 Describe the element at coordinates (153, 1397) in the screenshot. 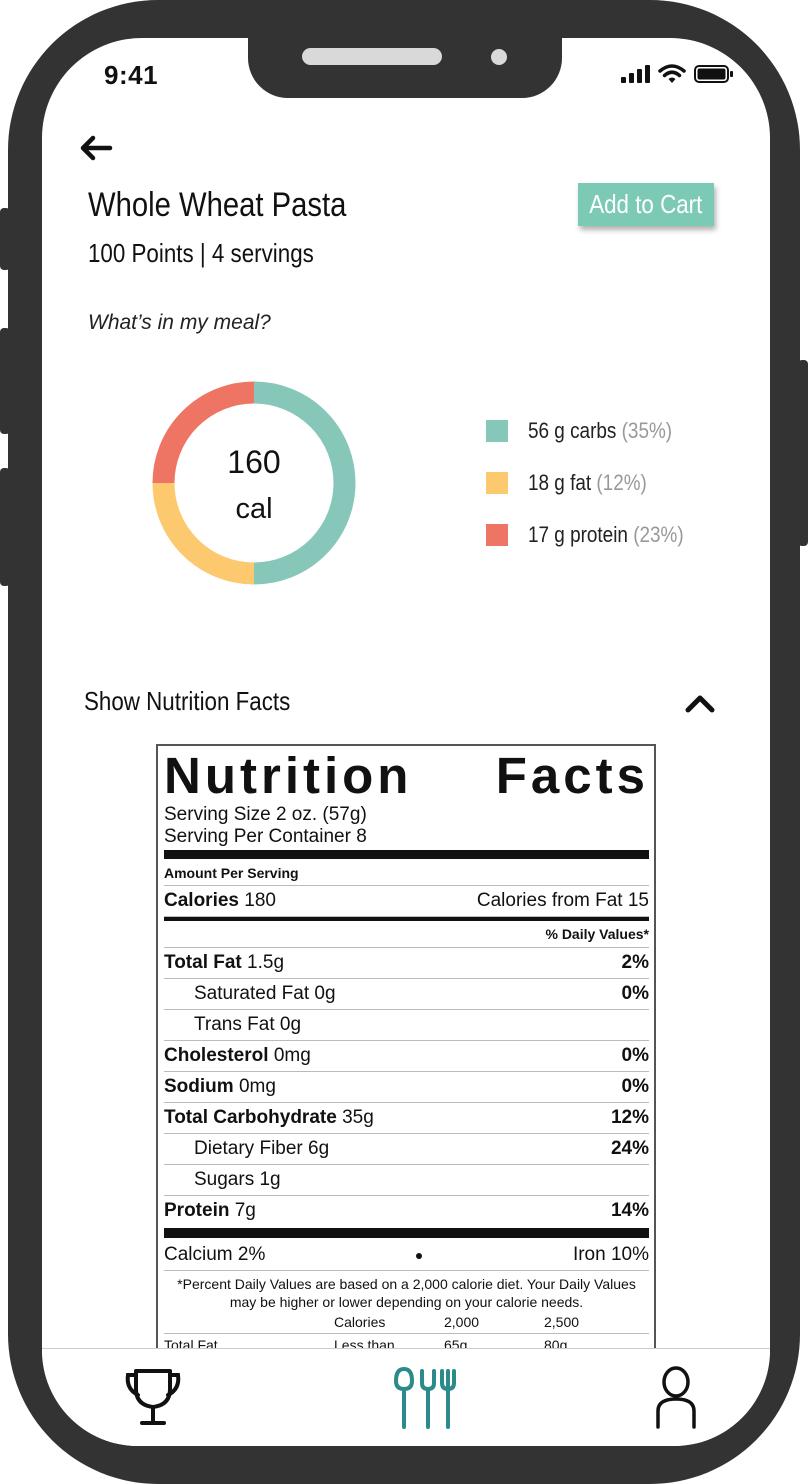

I see `trophy-icon` at that location.